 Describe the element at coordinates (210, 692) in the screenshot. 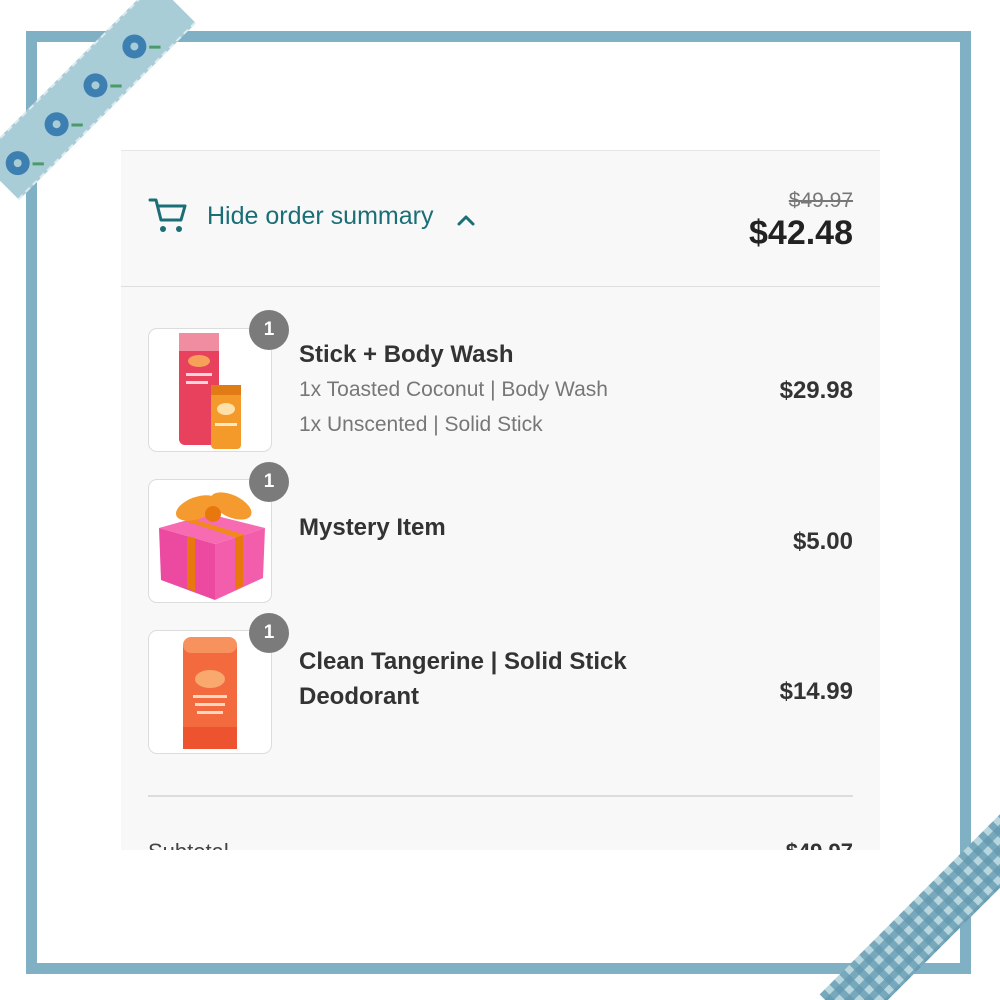

I see `tangerine-deodorant-image` at that location.